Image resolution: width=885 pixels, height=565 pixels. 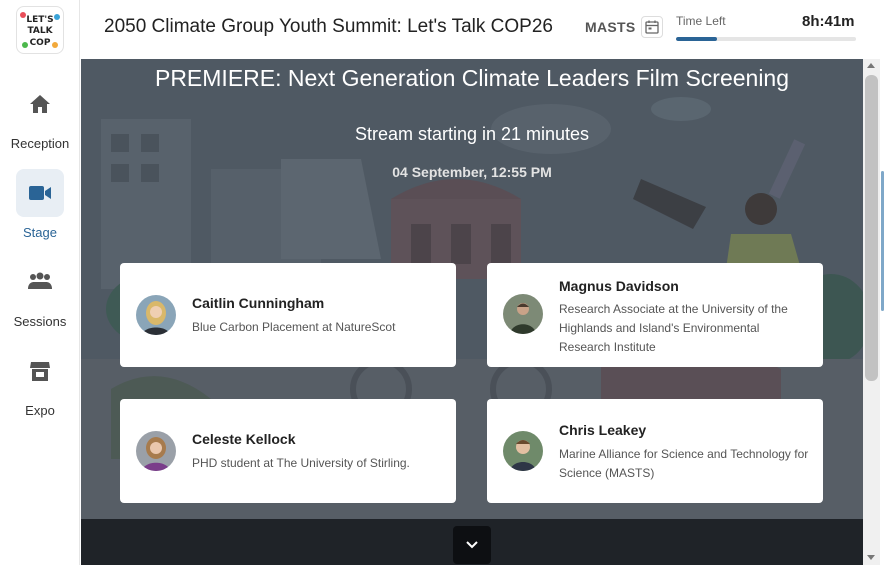 I want to click on speaker-name: Caitlin Cunningham, so click(x=258, y=303).